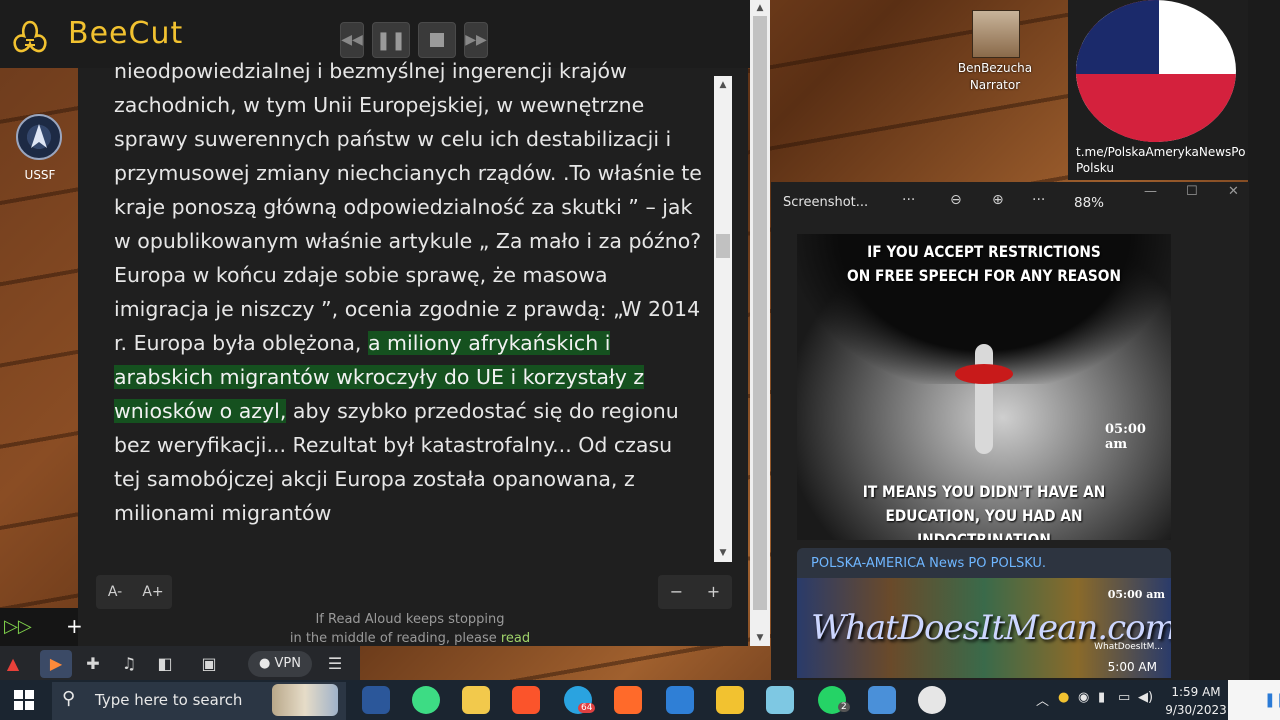  I want to click on sidebar-icon: ◧, so click(165, 664).